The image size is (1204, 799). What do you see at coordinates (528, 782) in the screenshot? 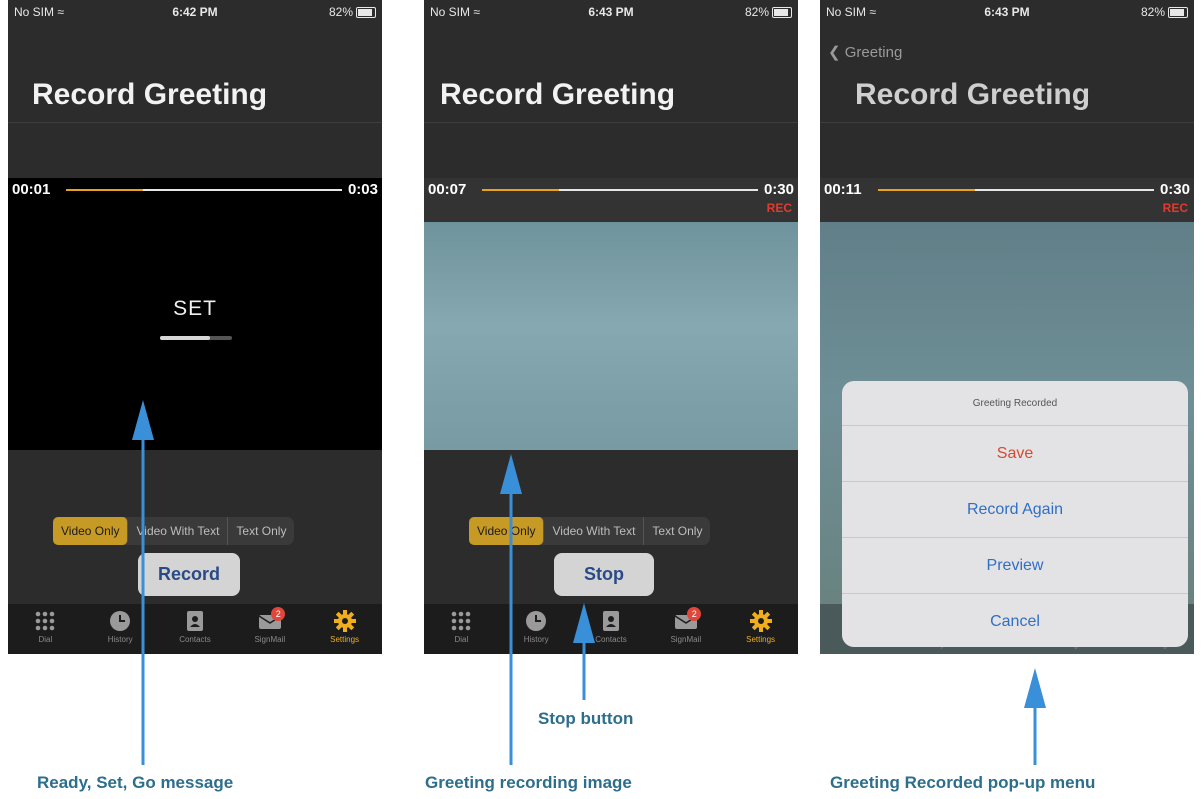
I see `callout-recording-image: Greeting recording image` at bounding box center [528, 782].